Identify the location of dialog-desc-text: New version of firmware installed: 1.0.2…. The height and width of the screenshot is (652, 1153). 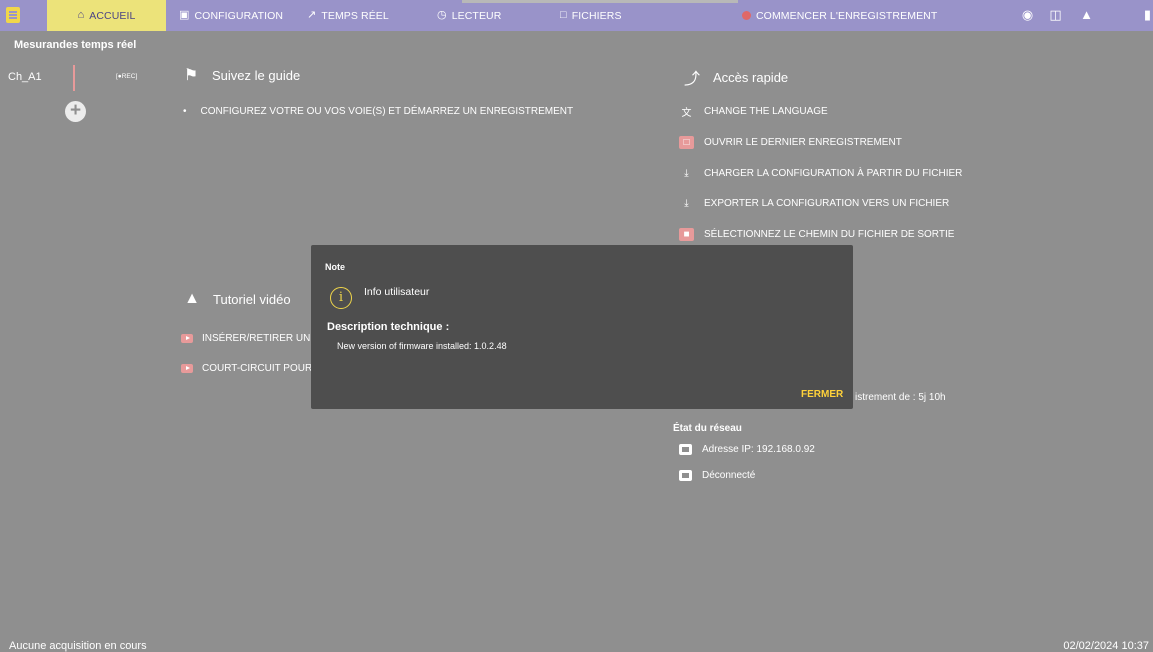
(422, 346).